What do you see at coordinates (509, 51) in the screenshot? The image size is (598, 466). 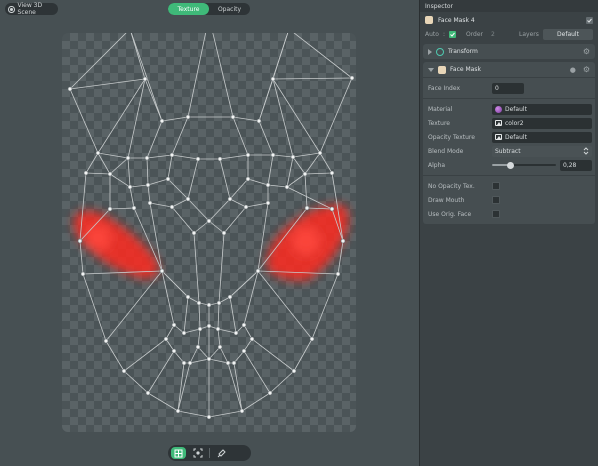 I see `transform-header: Transform ⚙` at bounding box center [509, 51].